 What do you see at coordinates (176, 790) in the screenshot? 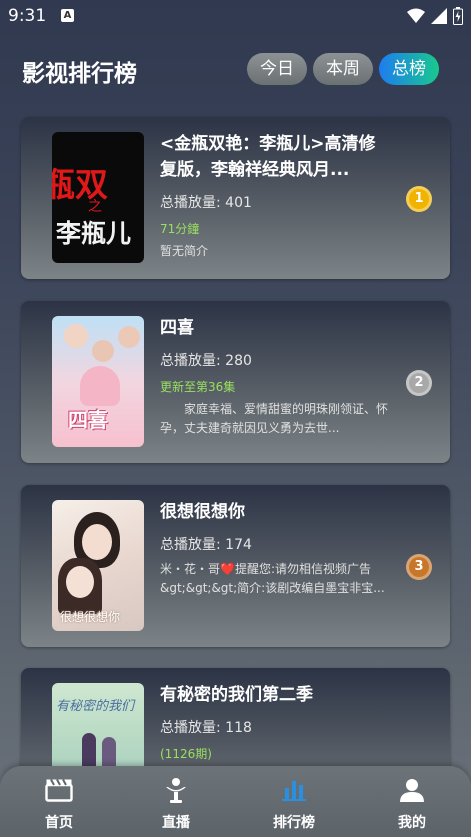
I see `trophy-icon` at bounding box center [176, 790].